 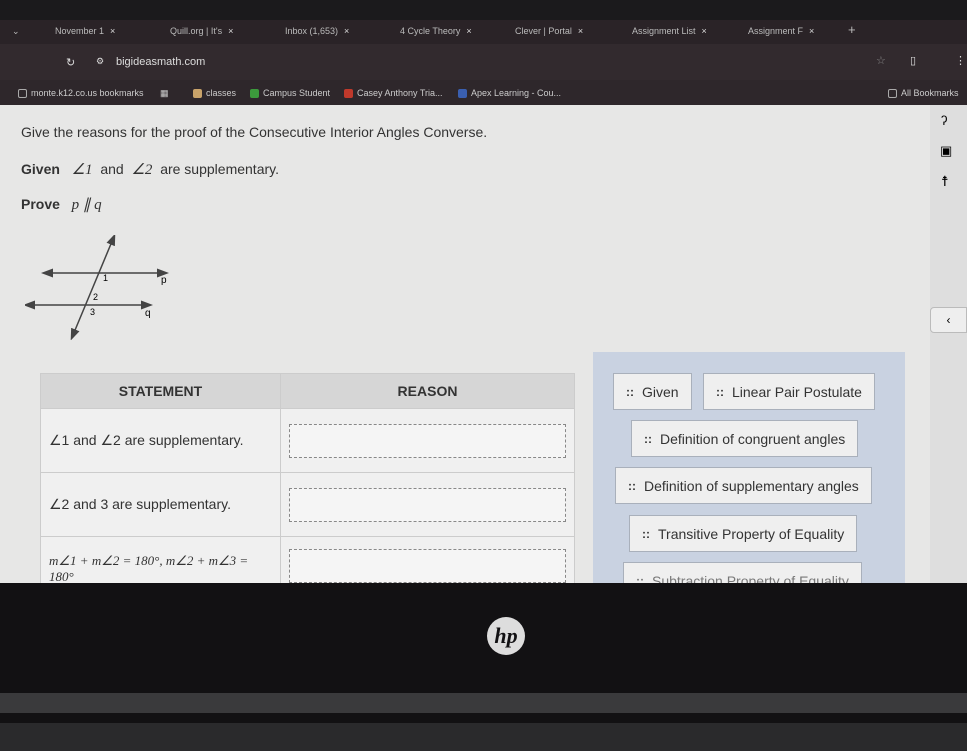 I want to click on option-label: Linear Pair Postulate, so click(x=797, y=391).